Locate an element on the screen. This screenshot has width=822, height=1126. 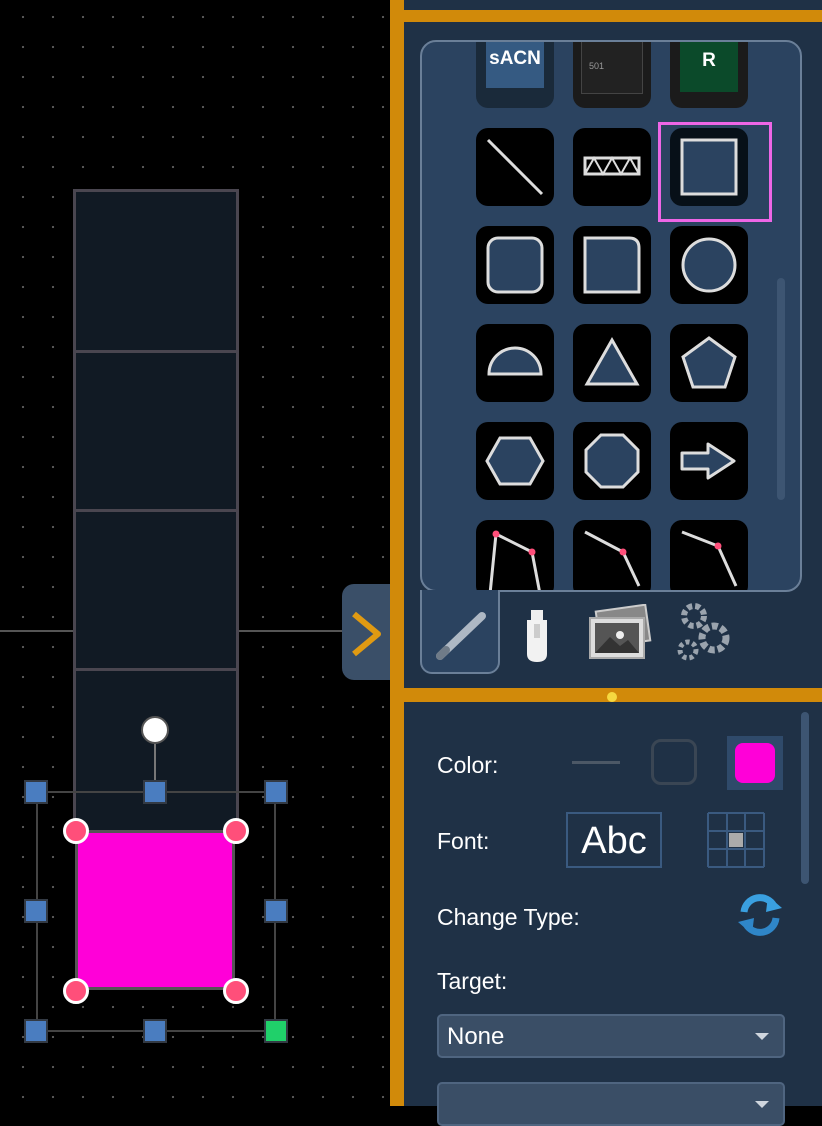
semicircle-tile is located at coordinates (515, 363).